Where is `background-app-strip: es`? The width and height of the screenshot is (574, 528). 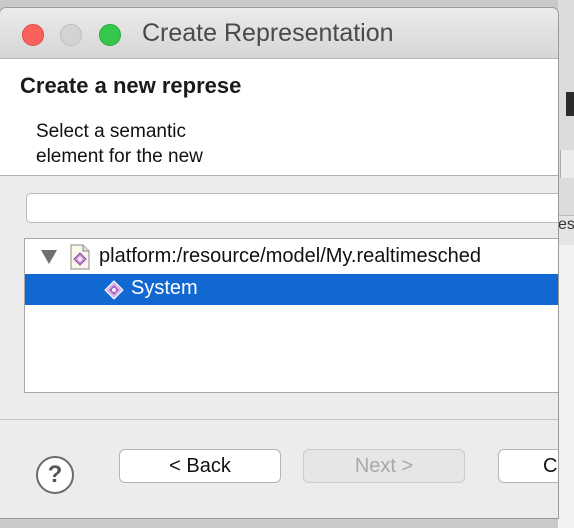 background-app-strip: es is located at coordinates (566, 264).